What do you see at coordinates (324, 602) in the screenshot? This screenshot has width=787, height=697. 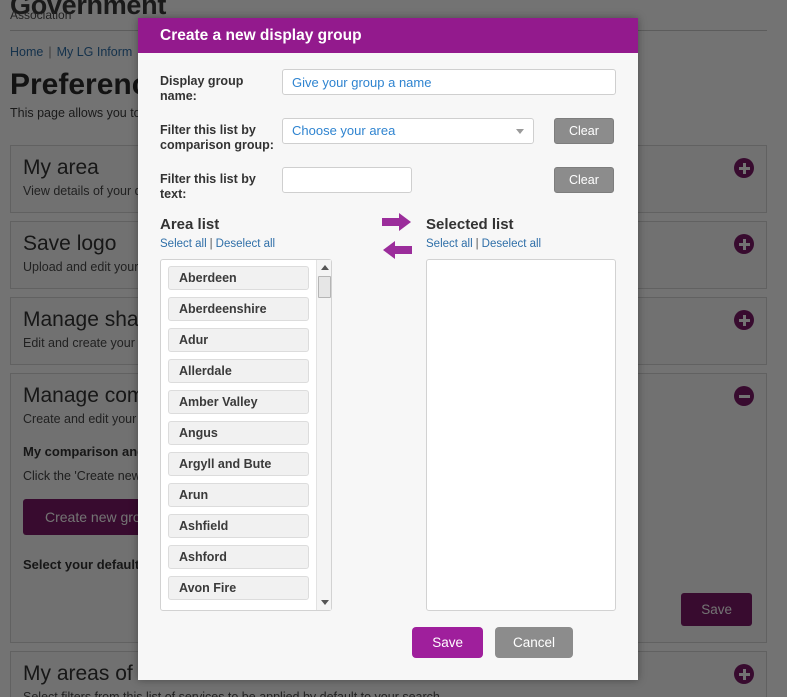 I see `scroll-down-icon` at bounding box center [324, 602].